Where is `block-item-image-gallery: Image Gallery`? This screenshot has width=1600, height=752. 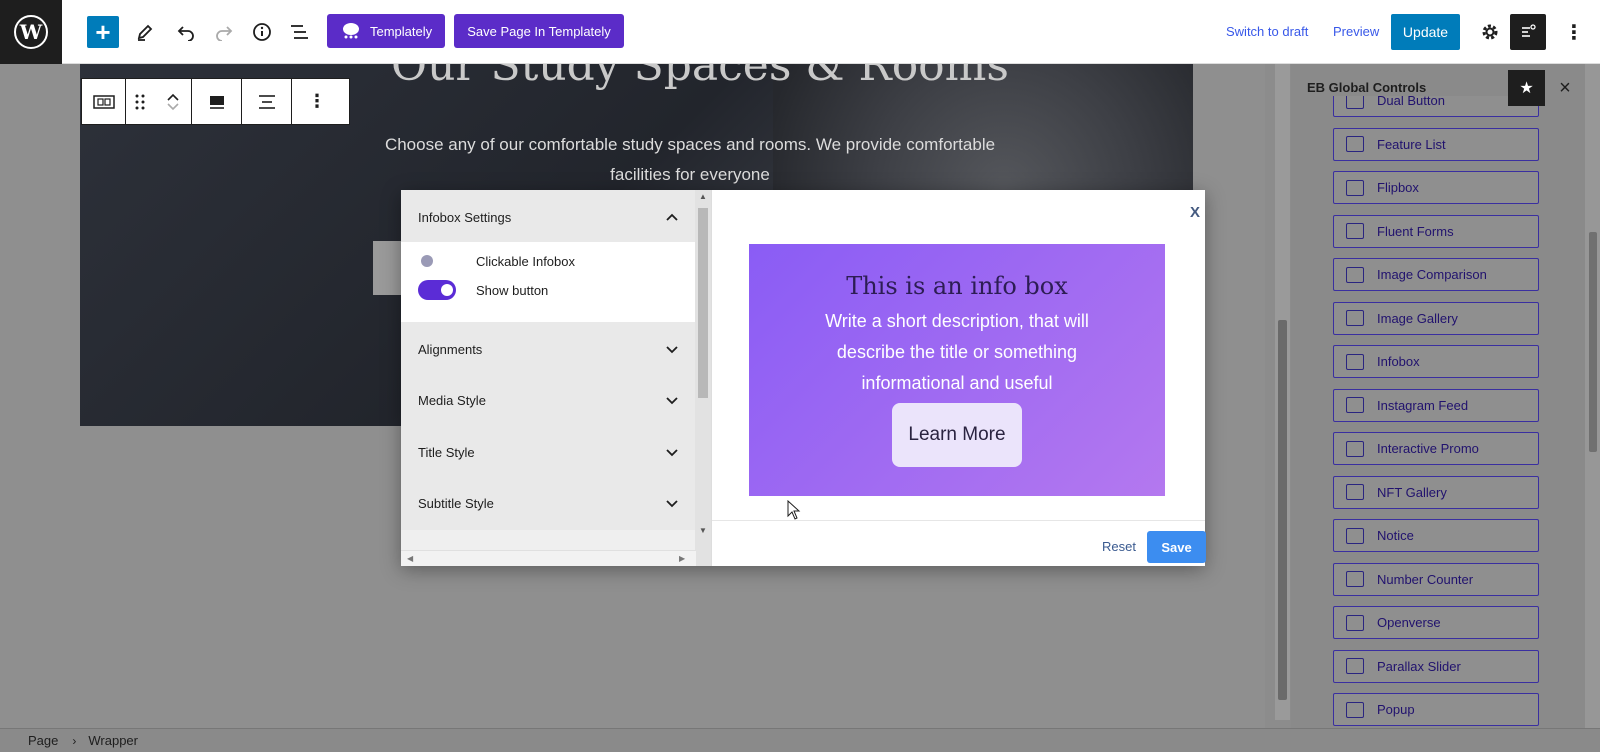 block-item-image-gallery: Image Gallery is located at coordinates (1436, 318).